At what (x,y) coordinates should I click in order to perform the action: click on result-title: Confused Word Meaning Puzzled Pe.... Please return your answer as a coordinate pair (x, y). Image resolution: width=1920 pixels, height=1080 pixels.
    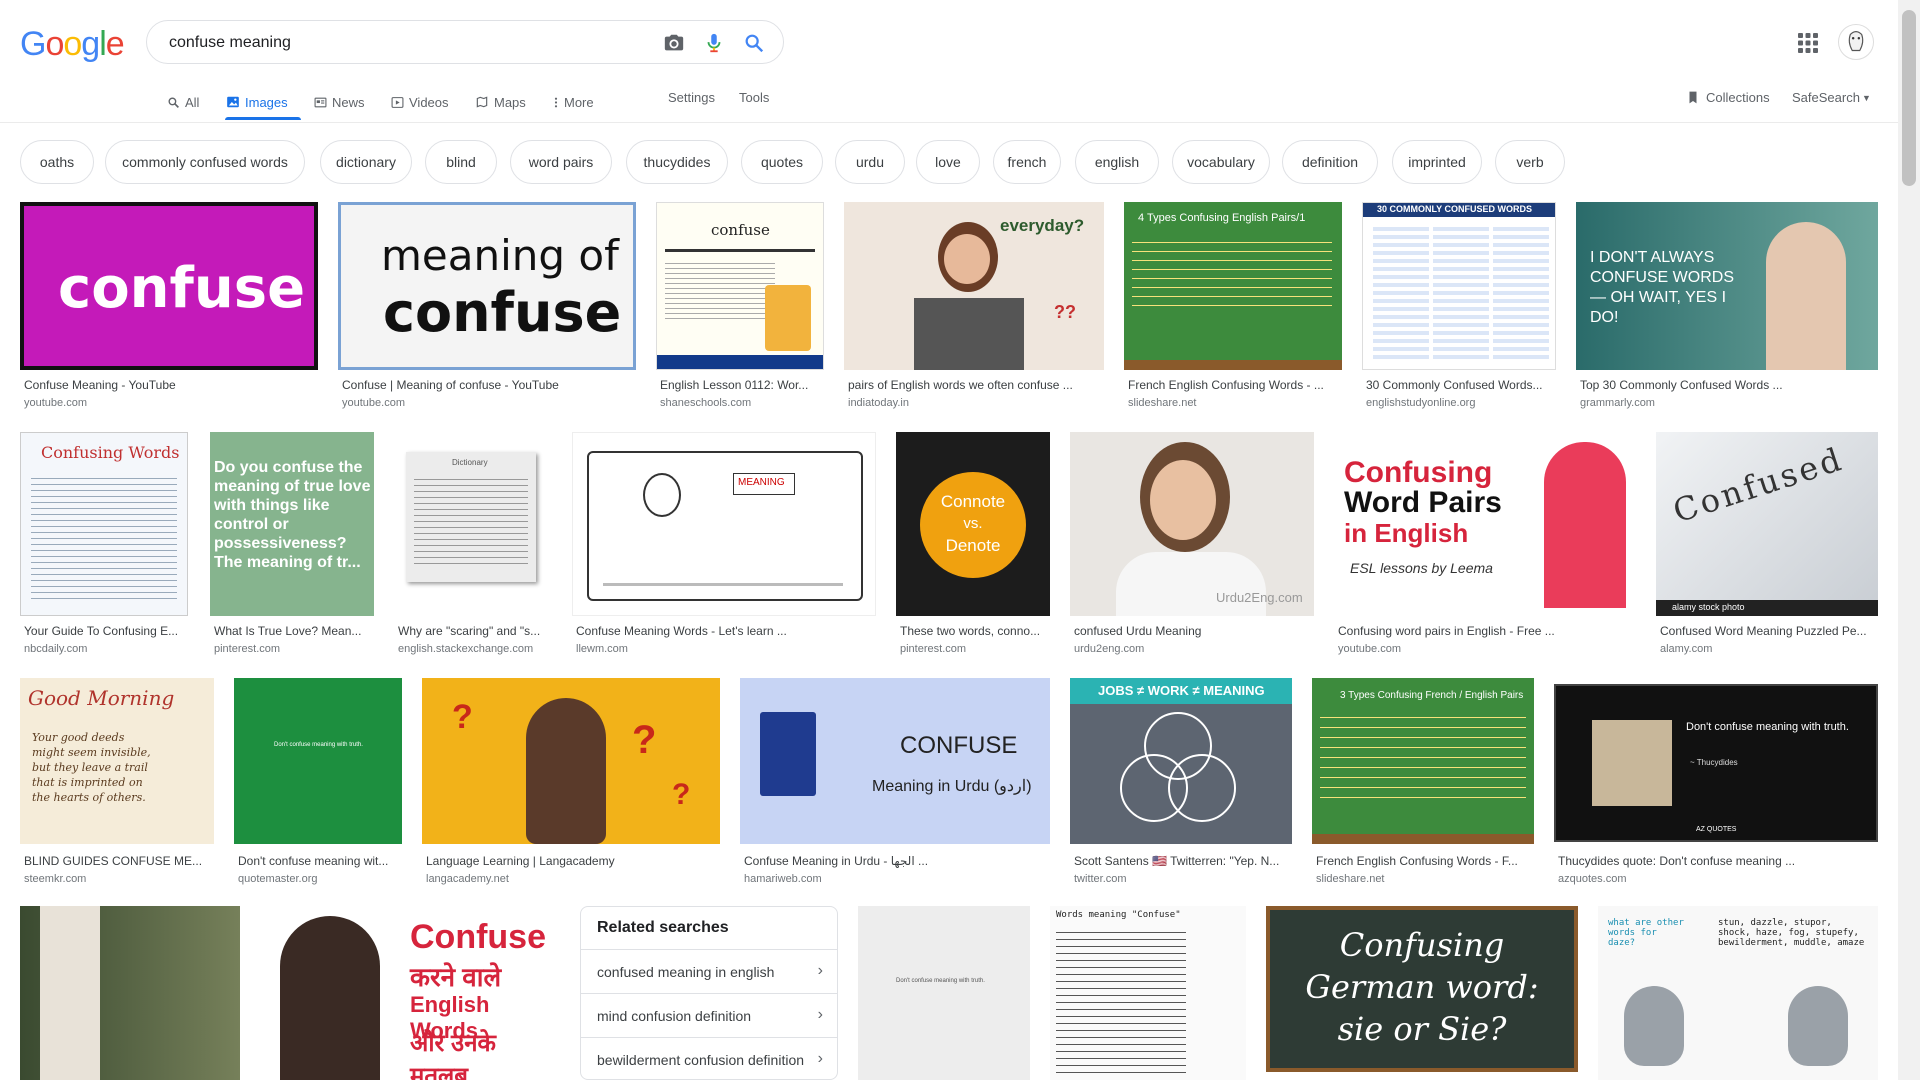
    Looking at the image, I should click on (1769, 631).